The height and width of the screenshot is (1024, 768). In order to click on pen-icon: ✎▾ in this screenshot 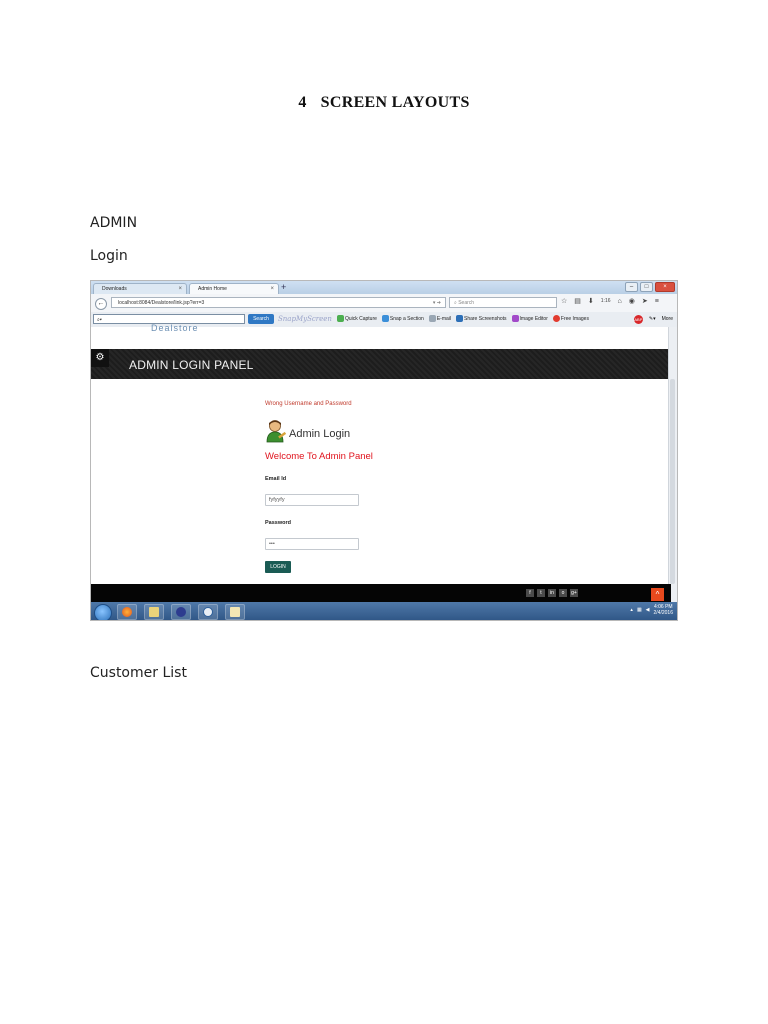, I will do `click(652, 319)`.